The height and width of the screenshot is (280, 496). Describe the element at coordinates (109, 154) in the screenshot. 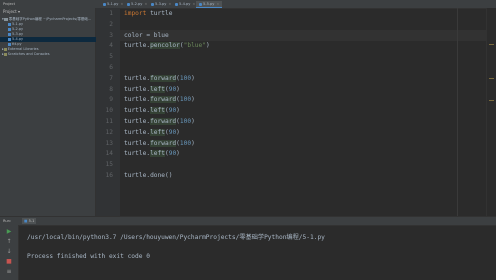

I see `line-number: 14` at that location.